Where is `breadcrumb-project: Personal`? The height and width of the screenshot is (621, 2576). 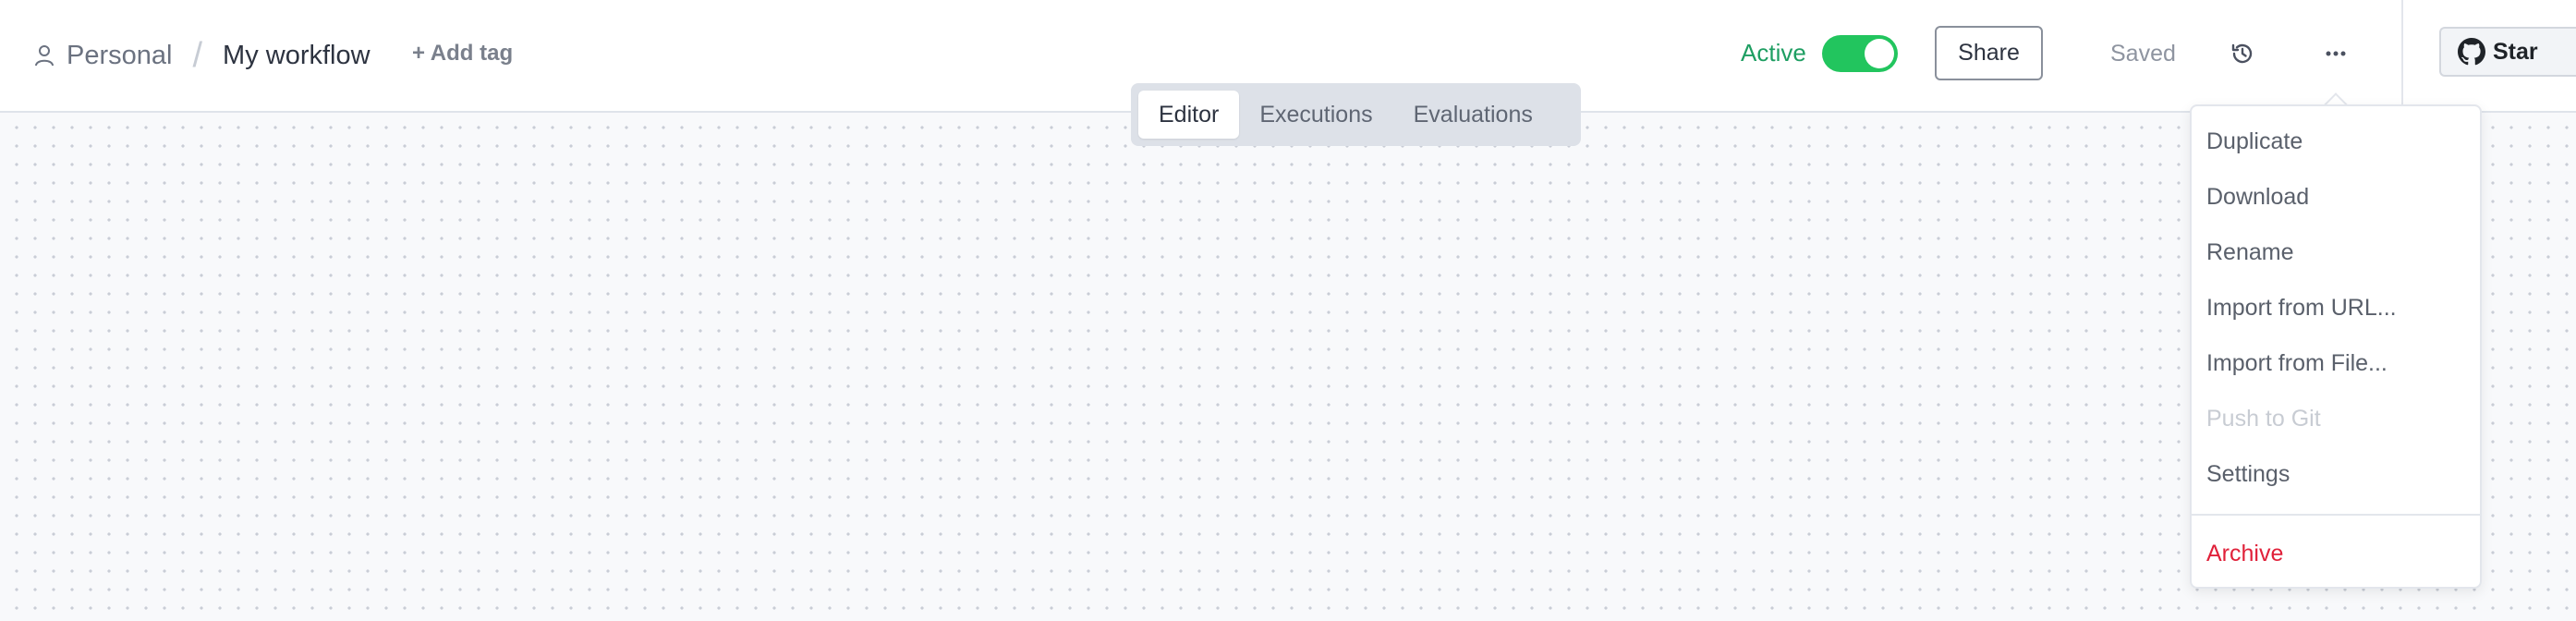 breadcrumb-project: Personal is located at coordinates (120, 56).